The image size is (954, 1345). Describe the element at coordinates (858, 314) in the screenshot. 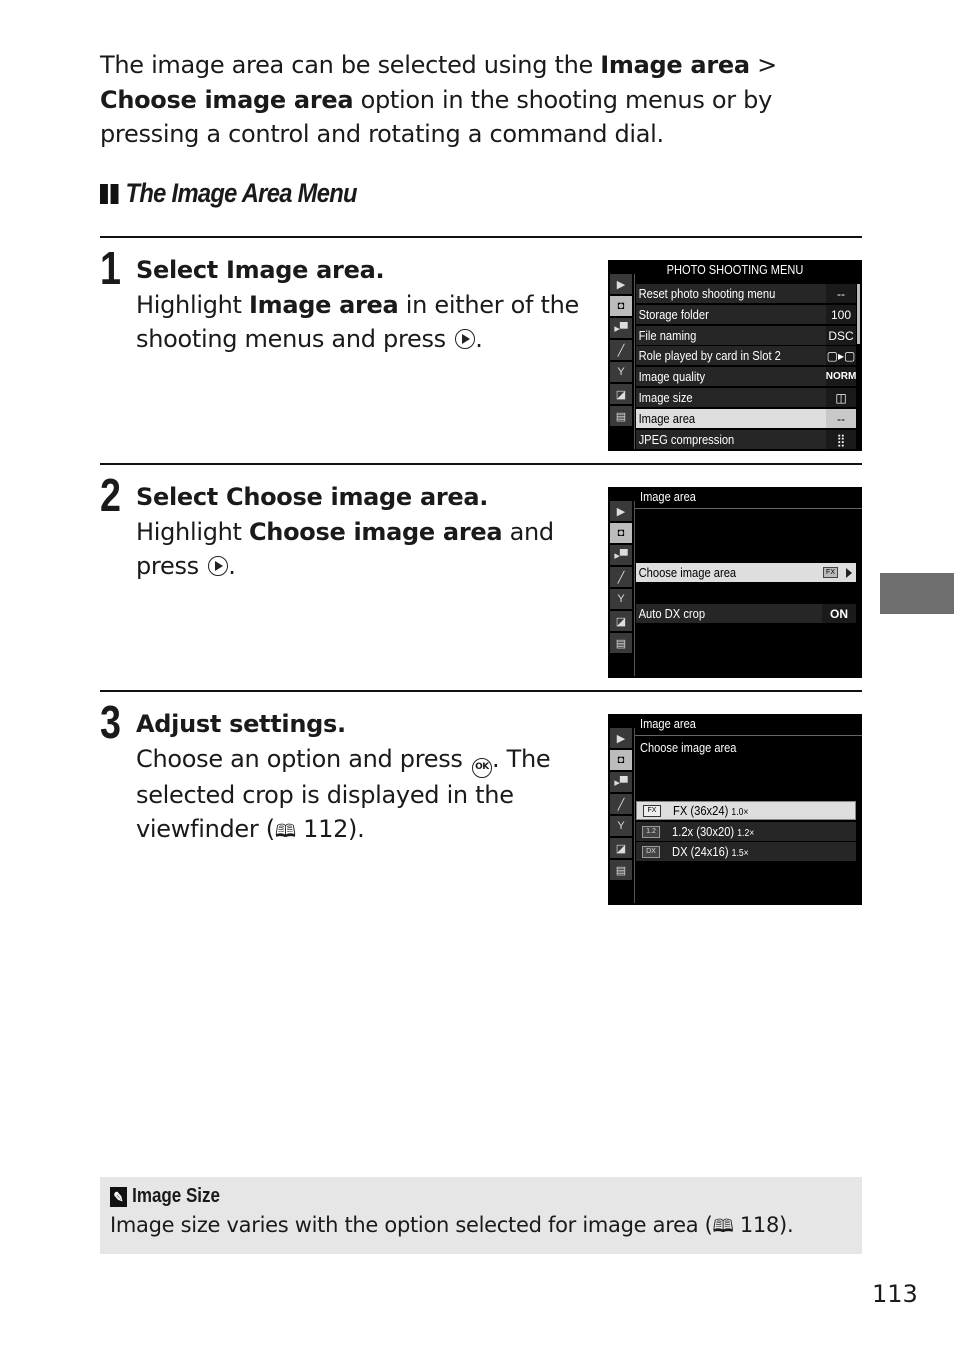

I see `scrollbar` at that location.